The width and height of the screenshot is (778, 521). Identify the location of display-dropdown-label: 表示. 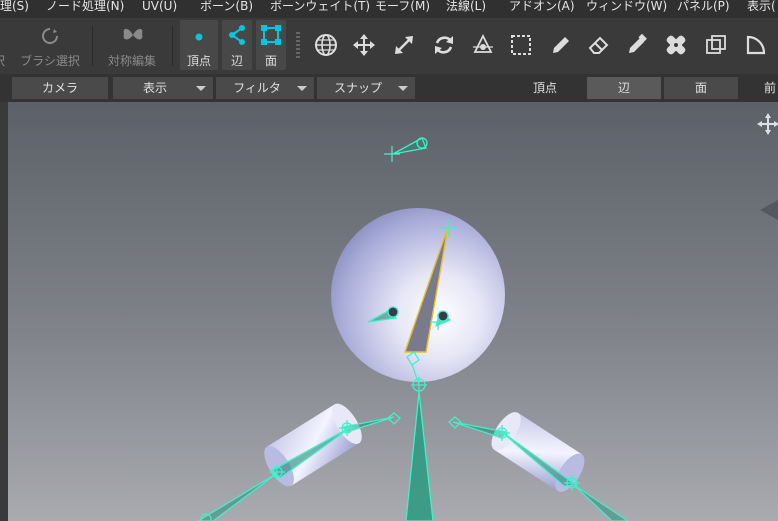
(154, 88).